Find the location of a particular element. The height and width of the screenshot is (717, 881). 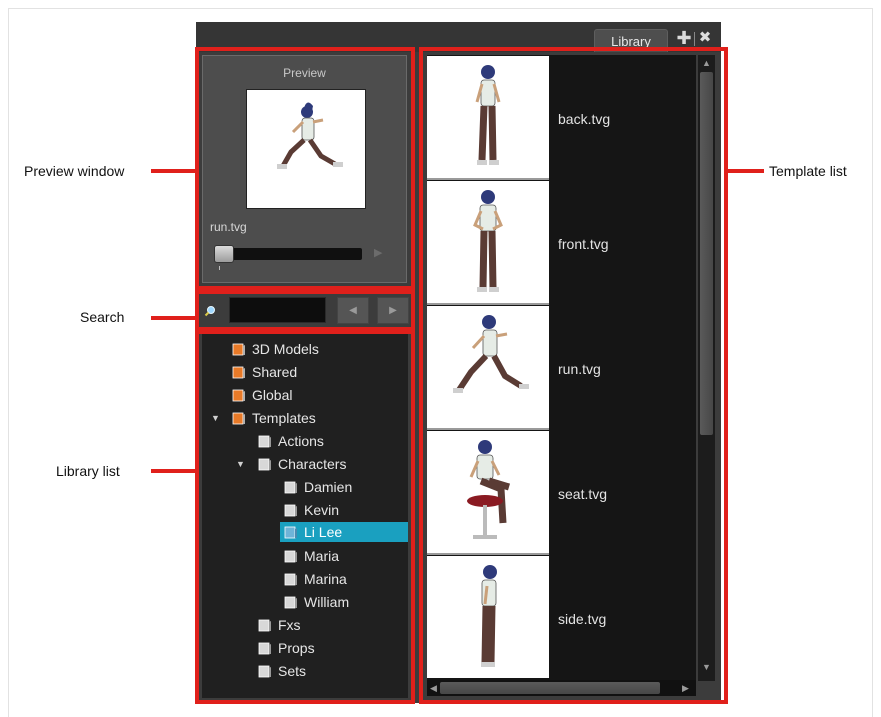

leader-preview-window is located at coordinates (173, 171).